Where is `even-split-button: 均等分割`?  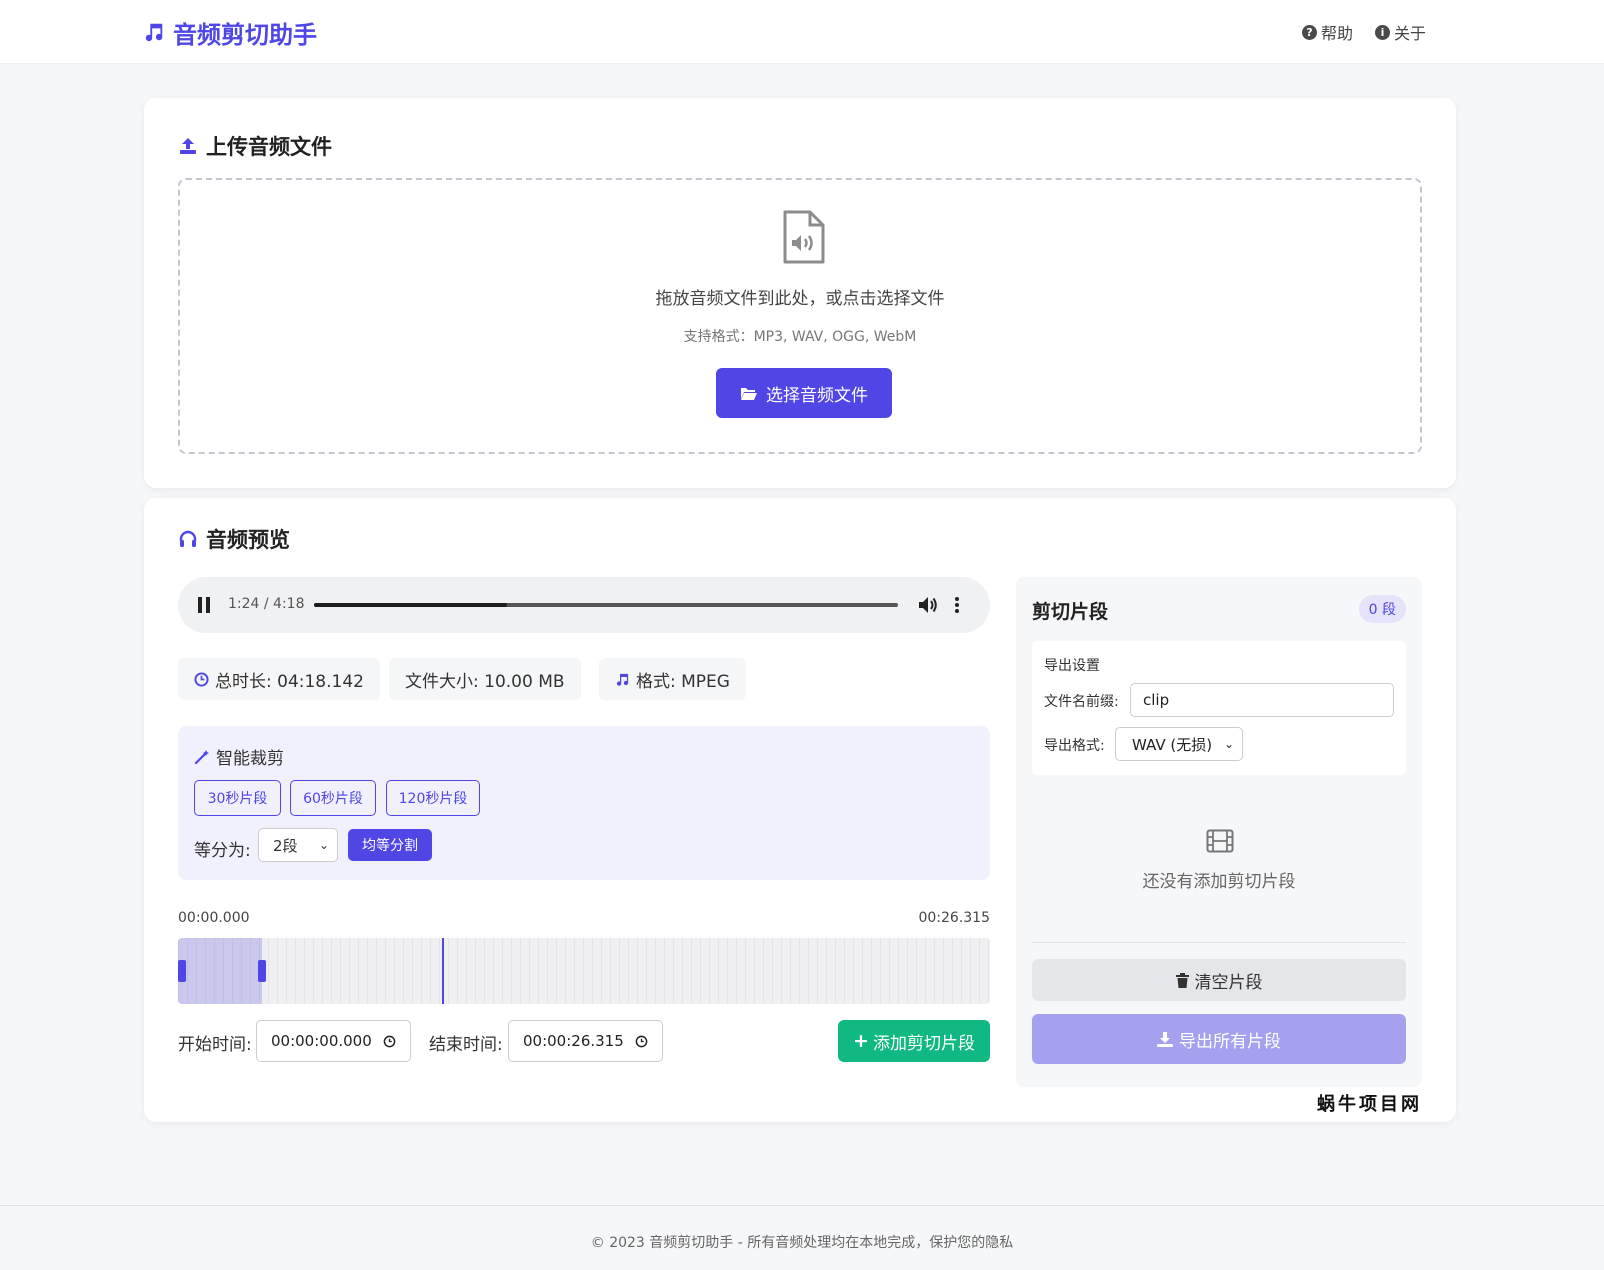
even-split-button: 均等分割 is located at coordinates (390, 845).